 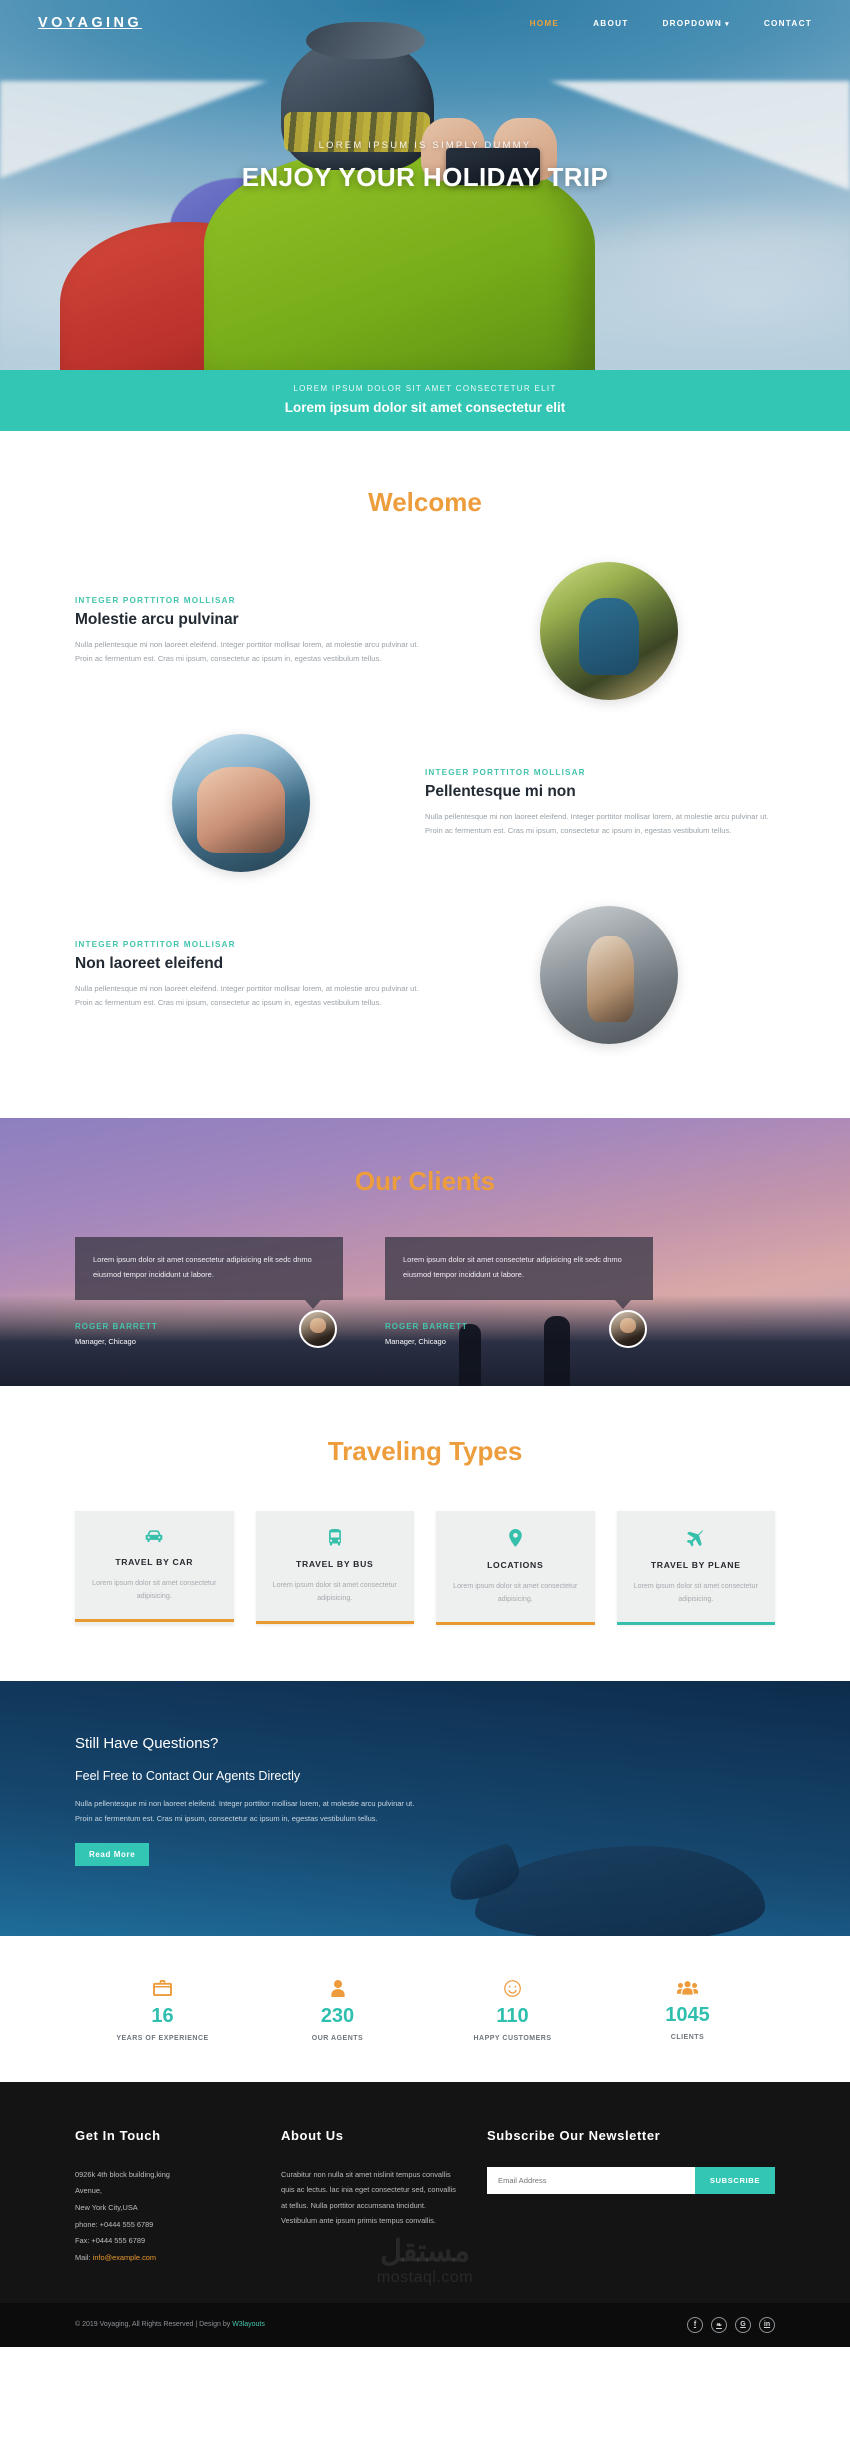 I want to click on footer-phone: phone: +0444 555 6789, so click(x=114, y=2224).